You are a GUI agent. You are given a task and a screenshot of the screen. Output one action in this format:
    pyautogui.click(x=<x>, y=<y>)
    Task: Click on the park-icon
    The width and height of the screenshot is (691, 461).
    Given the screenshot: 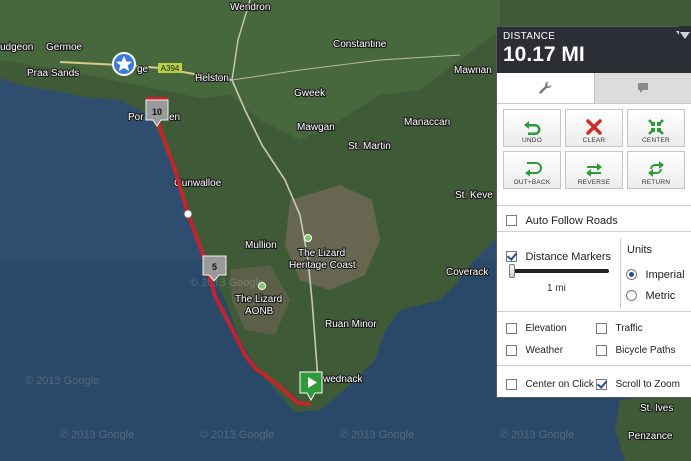 What is the action you would take?
    pyautogui.click(x=308, y=238)
    